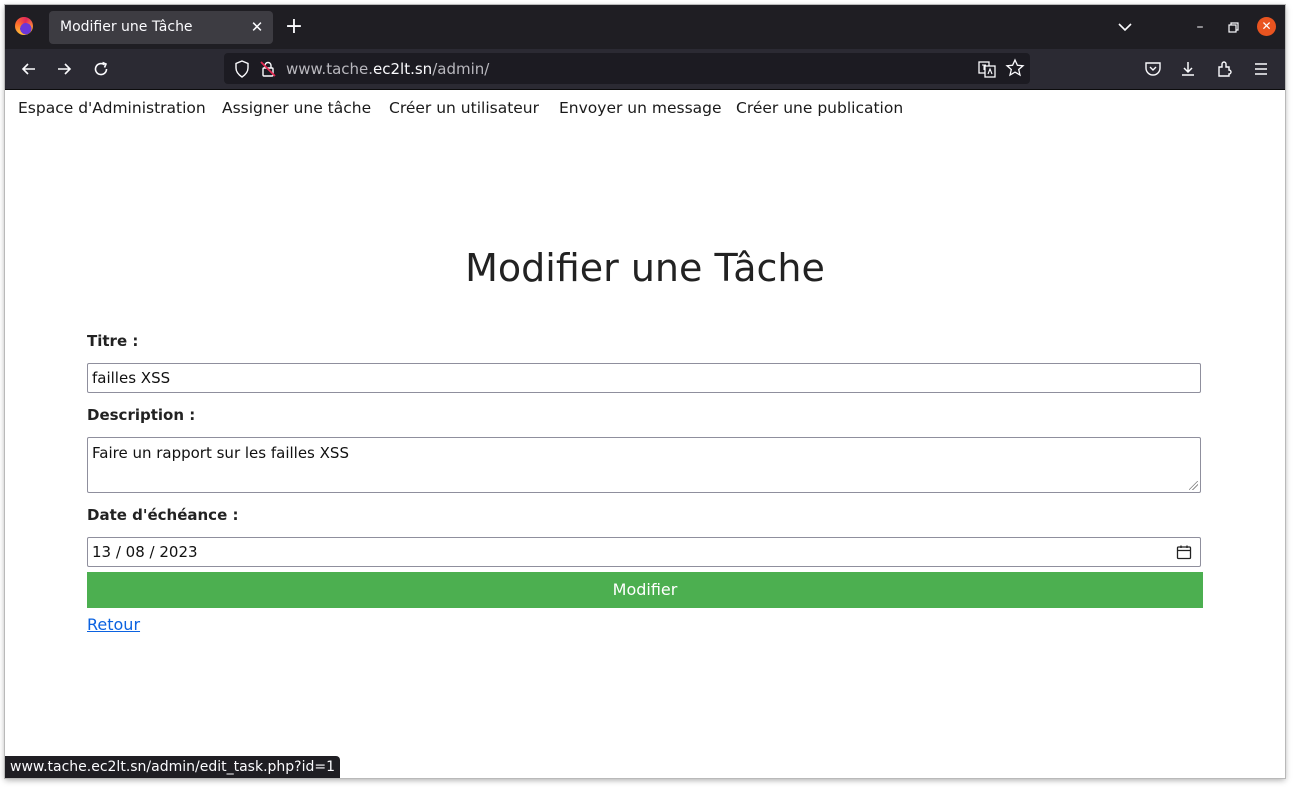 The height and width of the screenshot is (787, 1294). Describe the element at coordinates (29, 69) in the screenshot. I see `back-arrow-icon` at that location.